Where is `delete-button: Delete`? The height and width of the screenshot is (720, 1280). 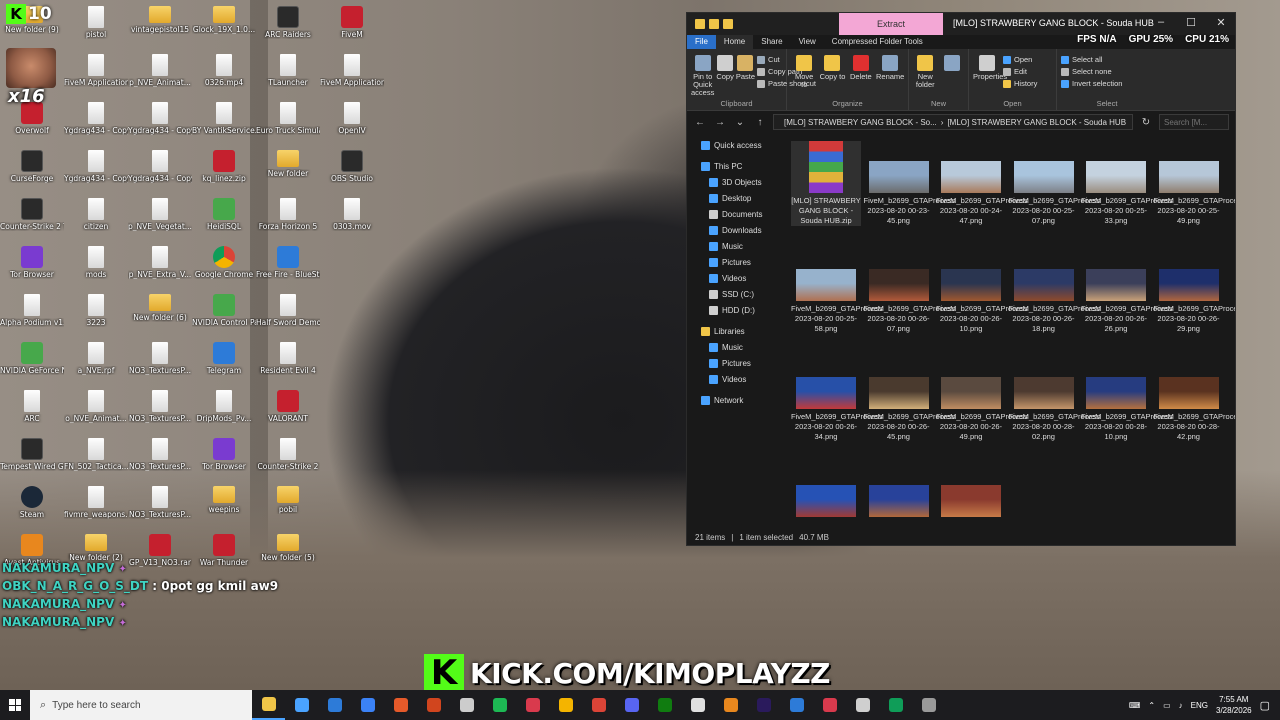
delete-button: Delete is located at coordinates (861, 75).